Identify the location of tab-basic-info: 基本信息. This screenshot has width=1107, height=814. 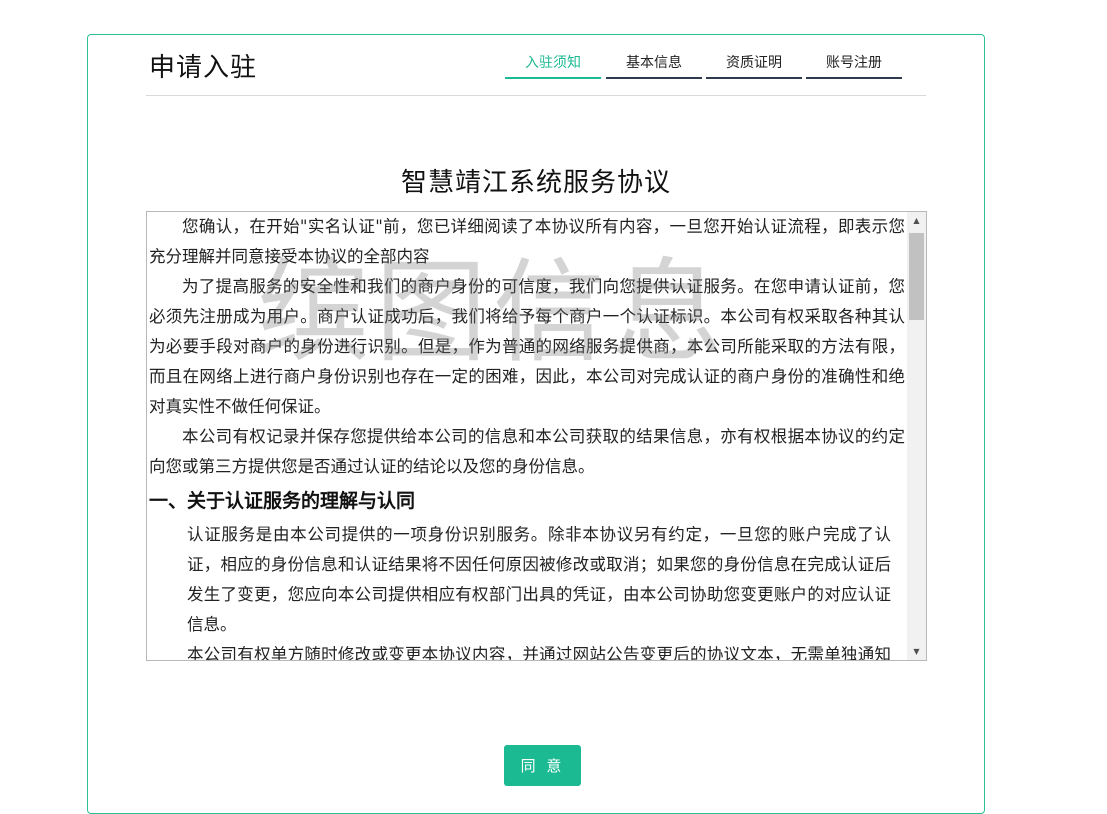
(654, 65).